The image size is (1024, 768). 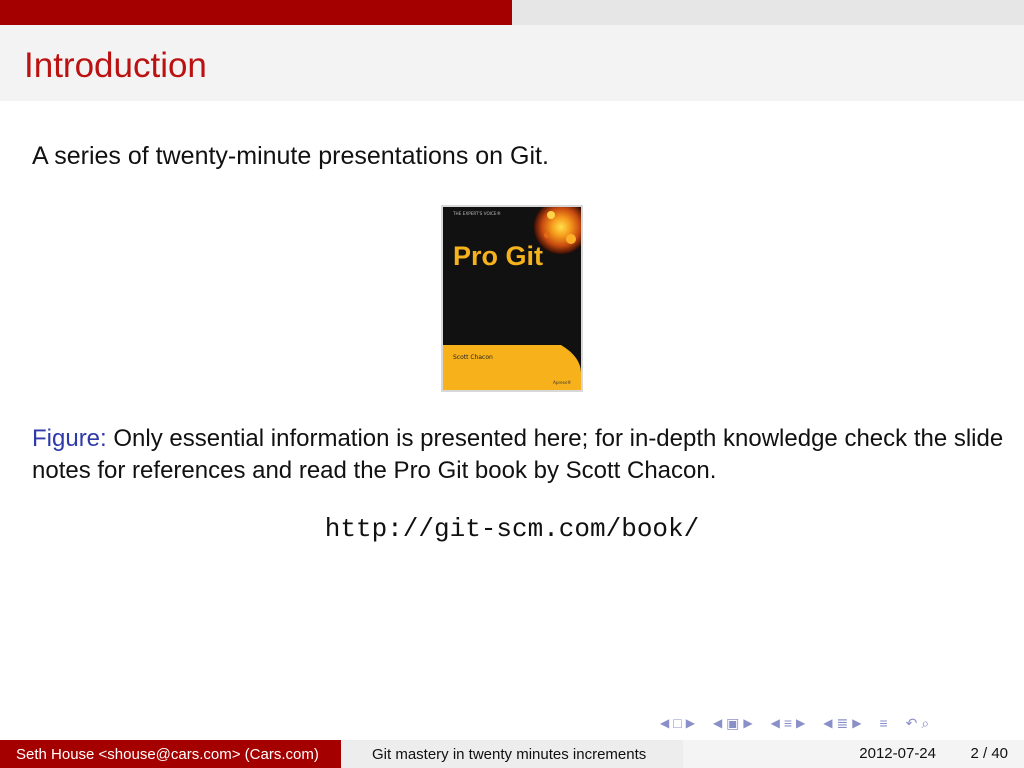 I want to click on nav-frame-icon: □, so click(x=677, y=723).